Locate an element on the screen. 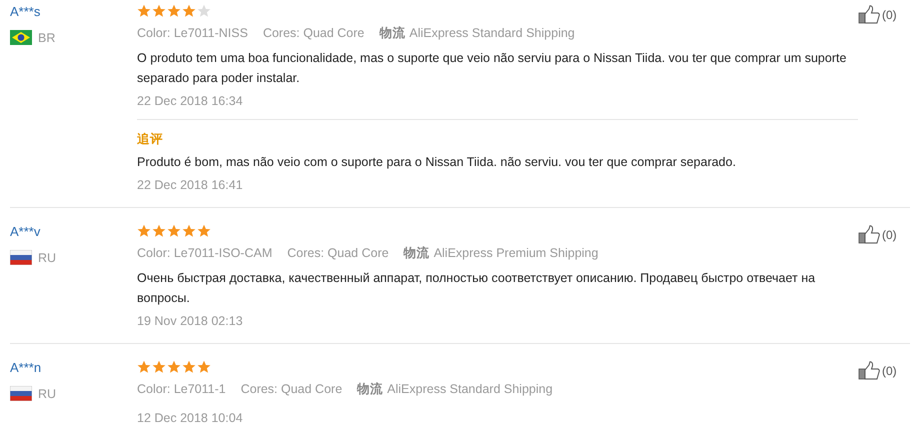 The width and height of the screenshot is (918, 428). review-date: 19 Nov 2018 02:13 is located at coordinates (190, 321).